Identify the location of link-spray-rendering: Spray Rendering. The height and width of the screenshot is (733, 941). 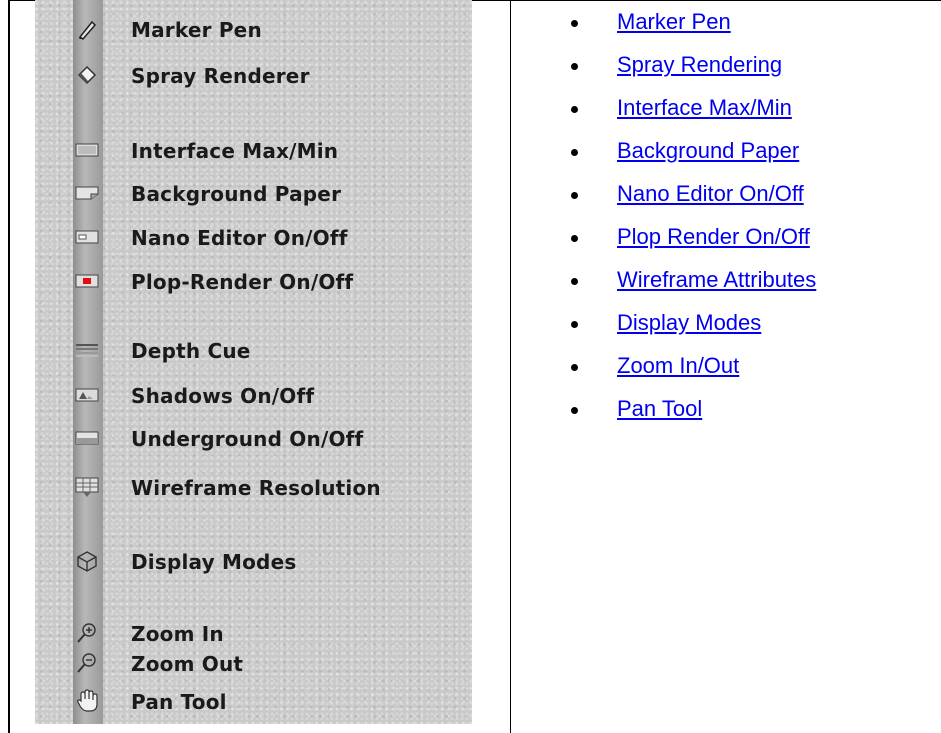
(699, 65).